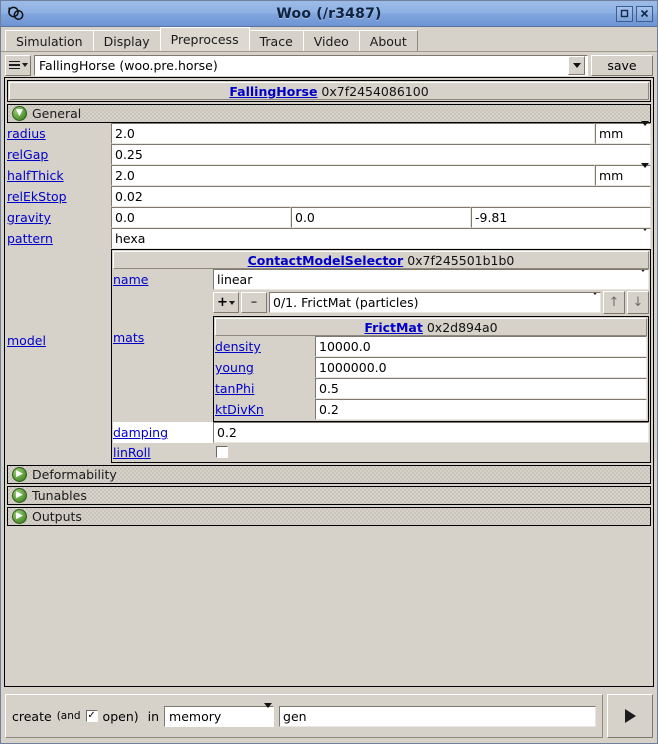 This screenshot has width=658, height=744. I want to click on row-label-relekstop: relEkStop, so click(59, 196).